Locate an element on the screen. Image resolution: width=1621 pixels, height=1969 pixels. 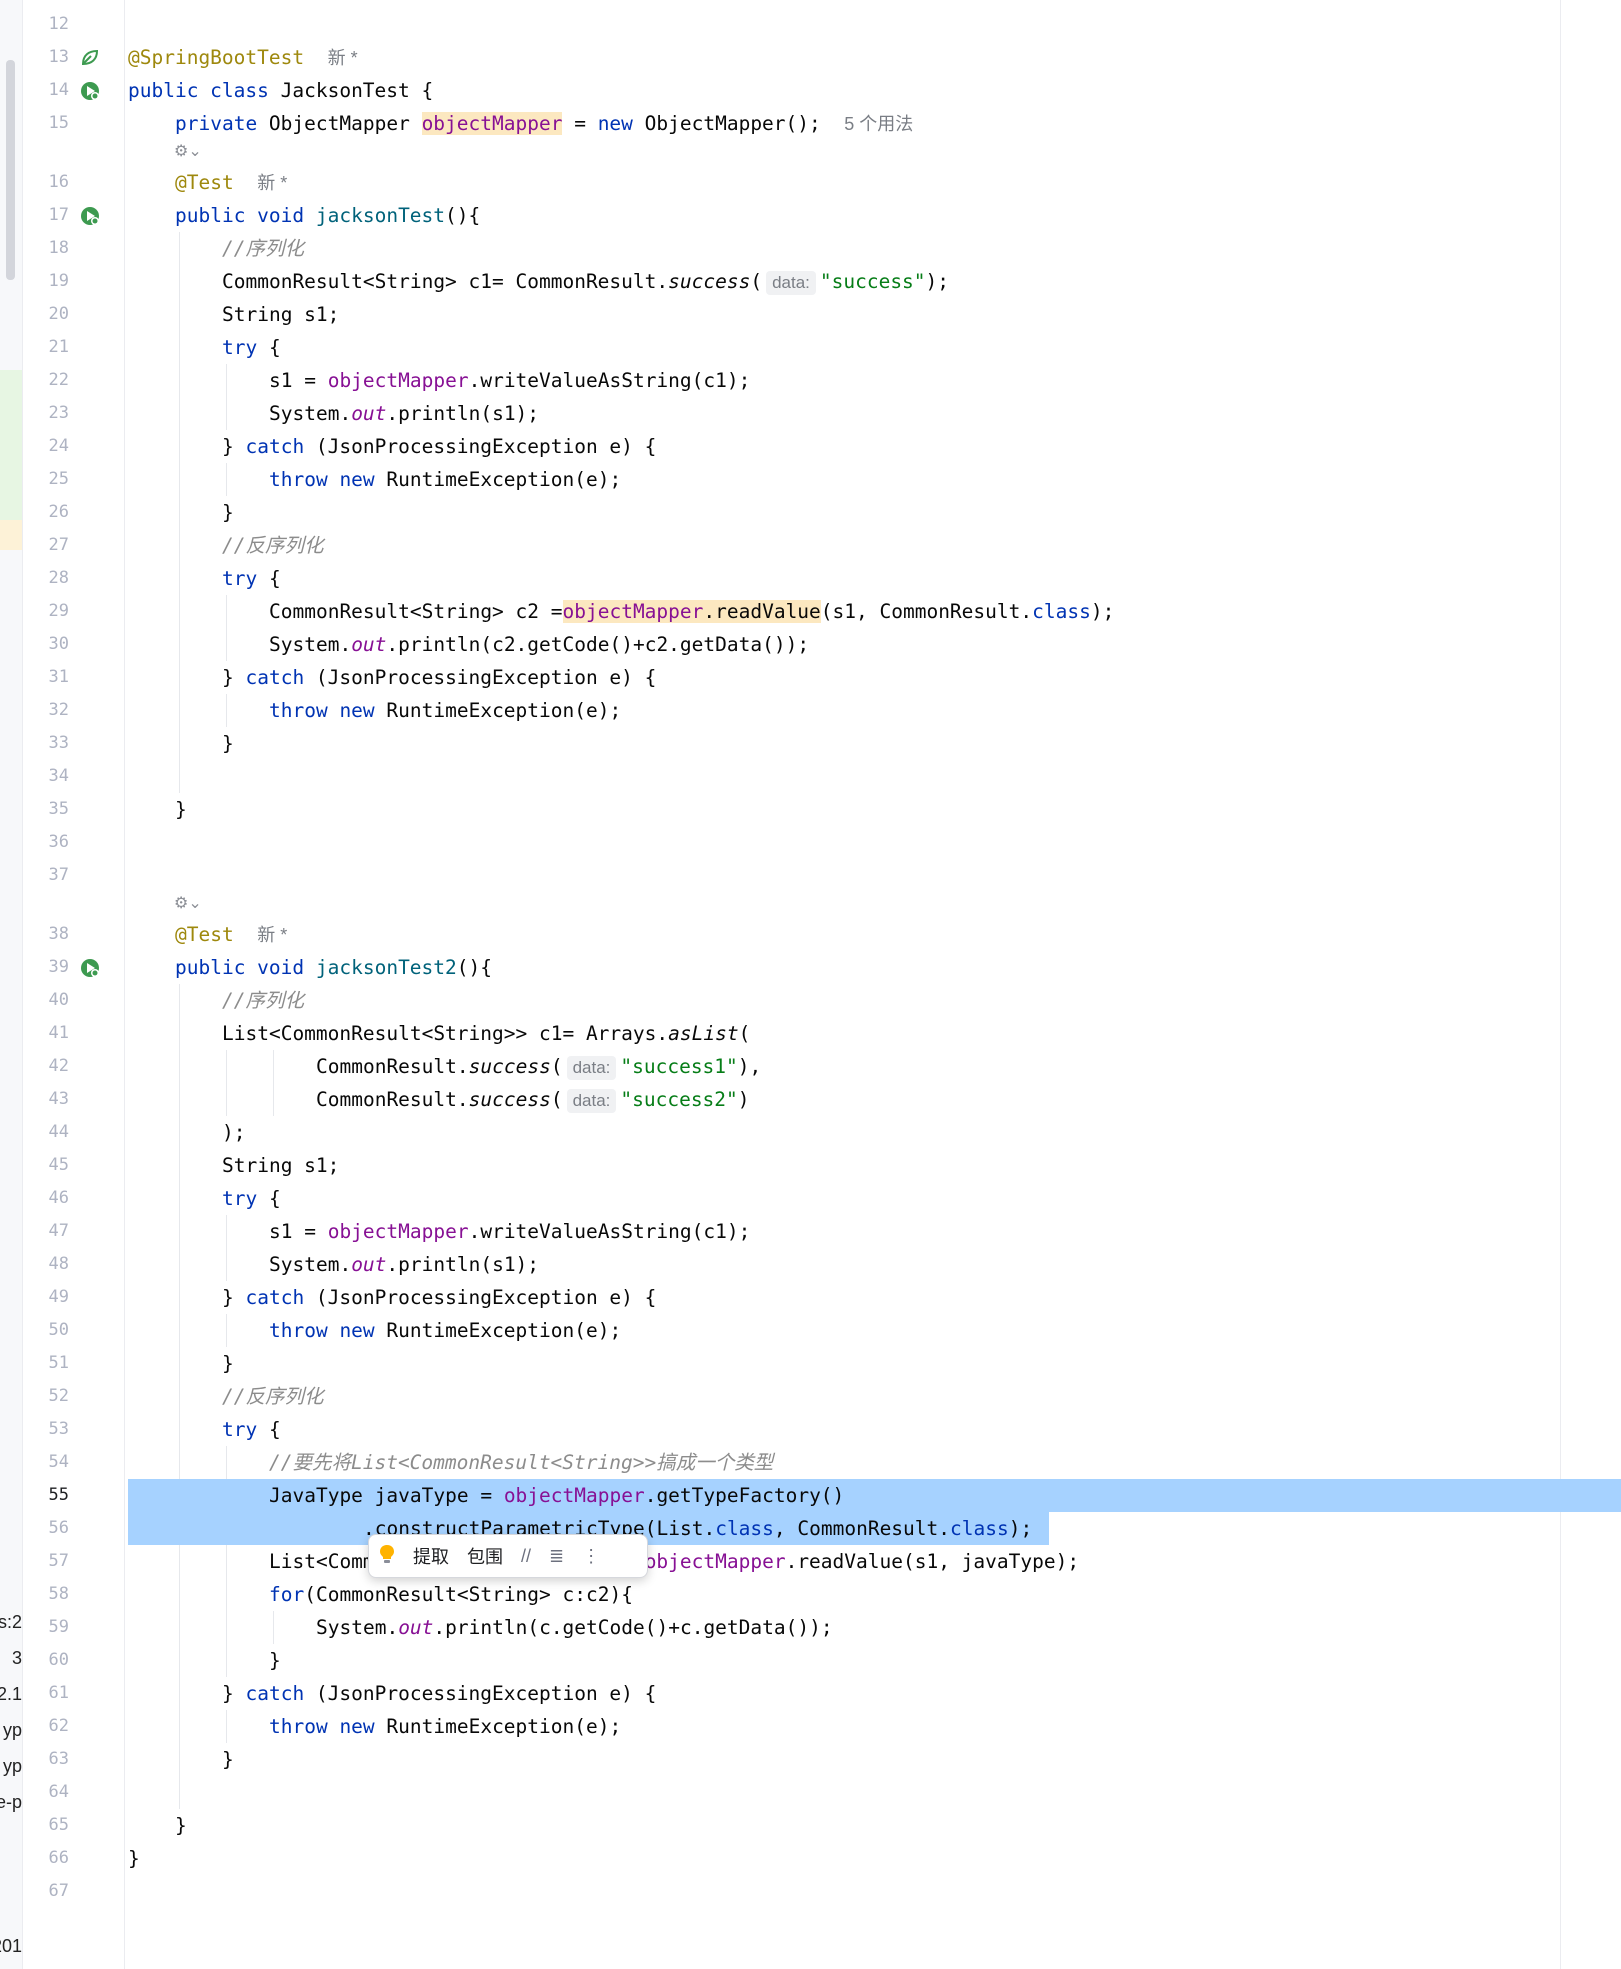
floating-code-toolbar: 提取 包围 // ≣ ⋮ is located at coordinates (508, 1556).